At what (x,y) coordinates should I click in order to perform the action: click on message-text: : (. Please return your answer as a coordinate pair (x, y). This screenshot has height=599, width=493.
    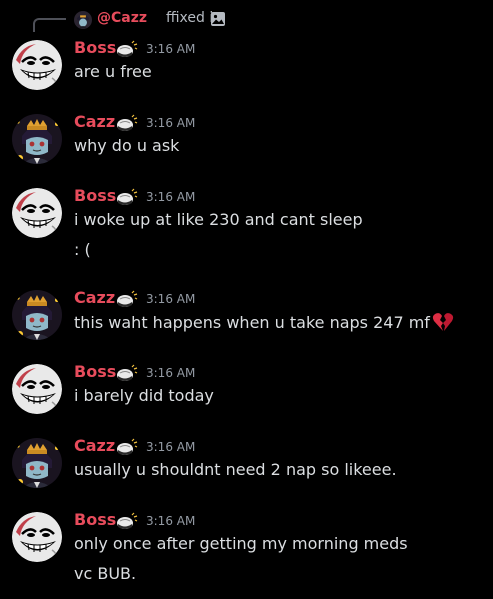
    Looking at the image, I should click on (82, 249).